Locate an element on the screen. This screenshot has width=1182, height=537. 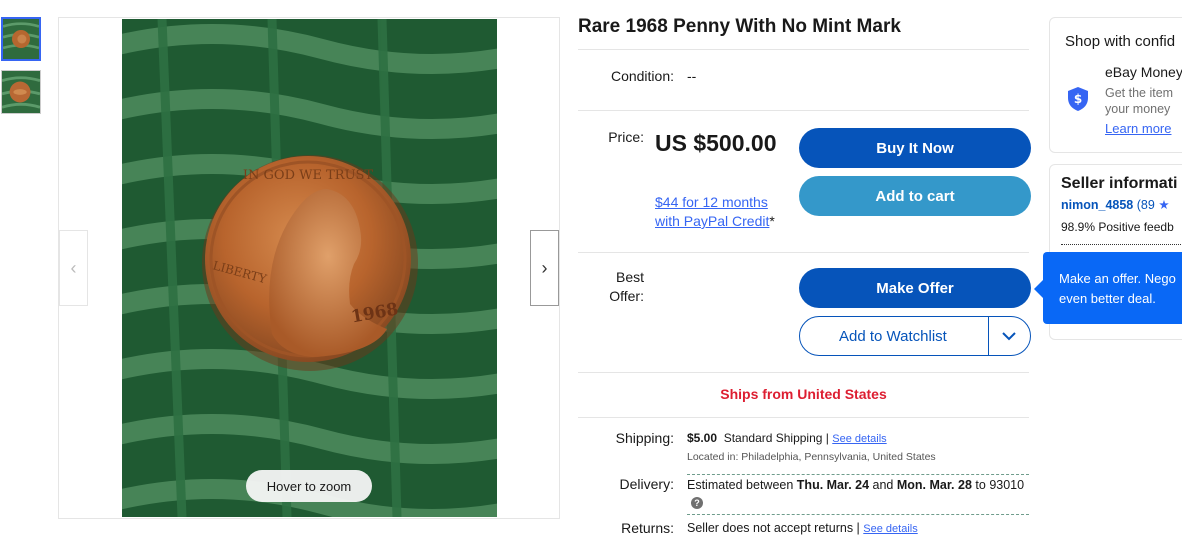
condition-value: -- is located at coordinates (692, 76).